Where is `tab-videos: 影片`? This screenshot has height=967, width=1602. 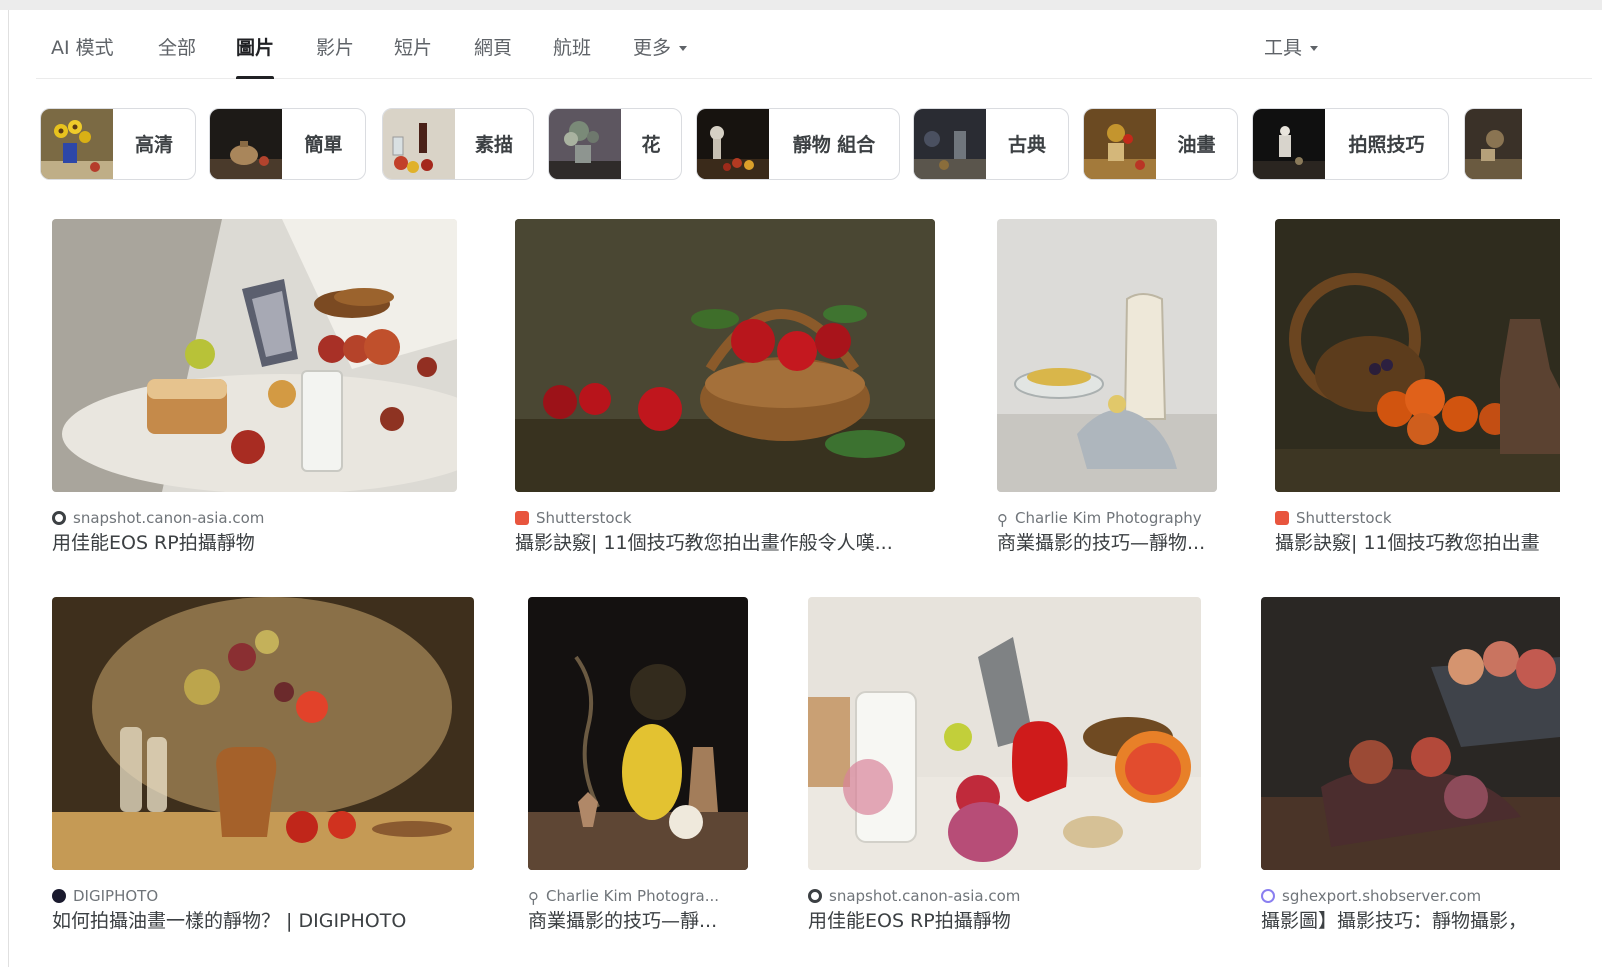
tab-videos: 影片 is located at coordinates (335, 55).